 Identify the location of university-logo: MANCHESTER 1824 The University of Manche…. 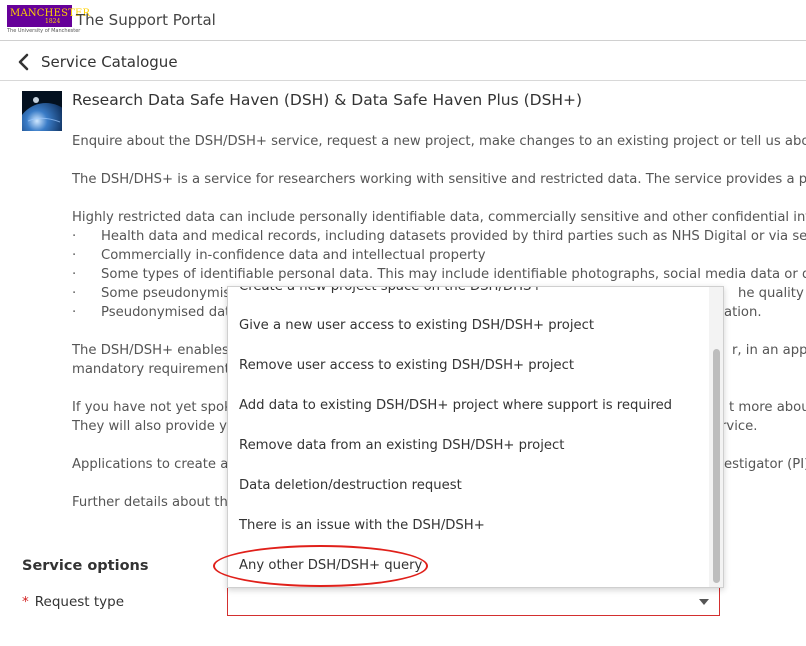
(48, 19).